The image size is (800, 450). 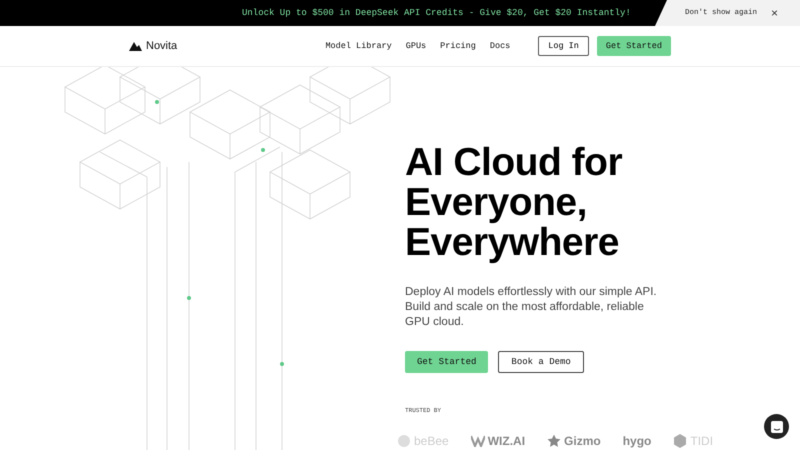 I want to click on company-logo-name: WIZ.AI, so click(x=507, y=441).